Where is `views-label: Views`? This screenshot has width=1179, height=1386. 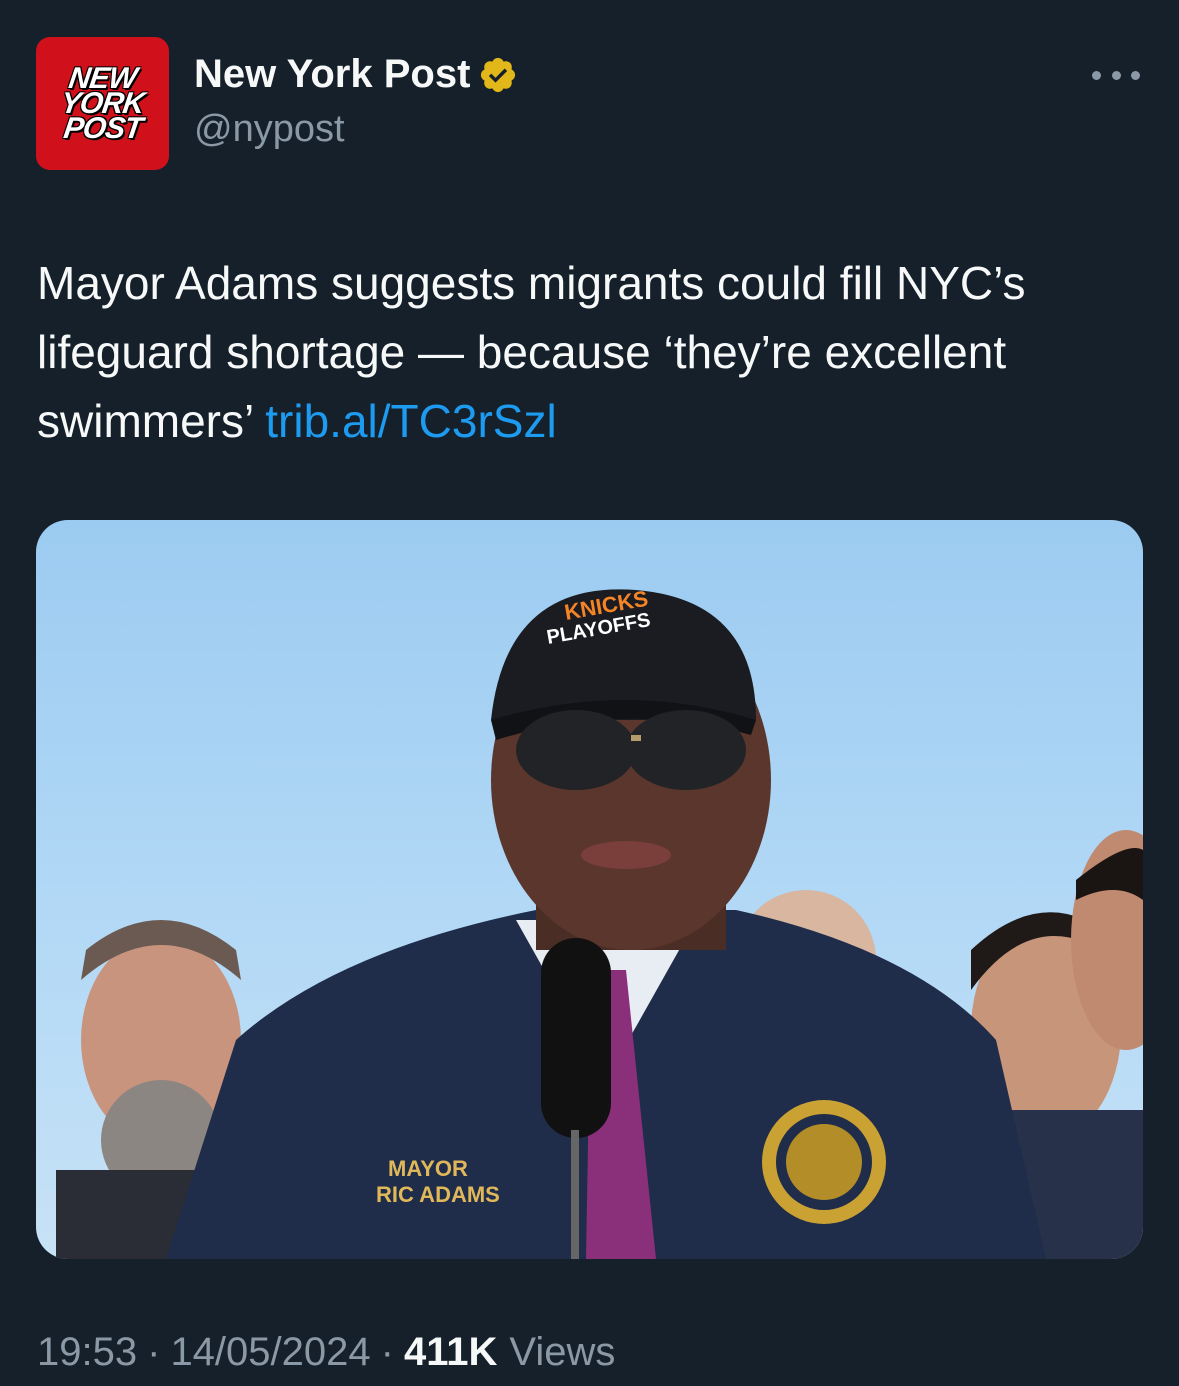 views-label: Views is located at coordinates (562, 1352).